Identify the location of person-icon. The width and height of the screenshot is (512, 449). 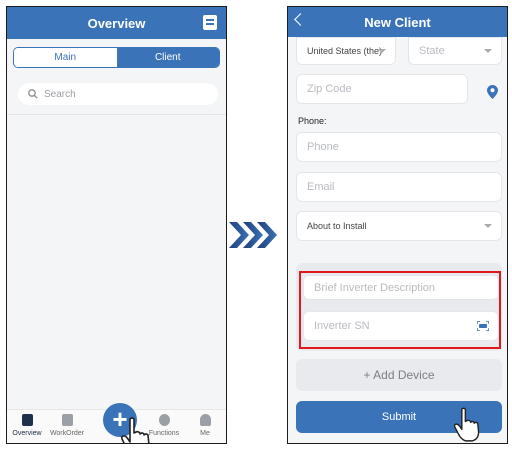
(205, 420).